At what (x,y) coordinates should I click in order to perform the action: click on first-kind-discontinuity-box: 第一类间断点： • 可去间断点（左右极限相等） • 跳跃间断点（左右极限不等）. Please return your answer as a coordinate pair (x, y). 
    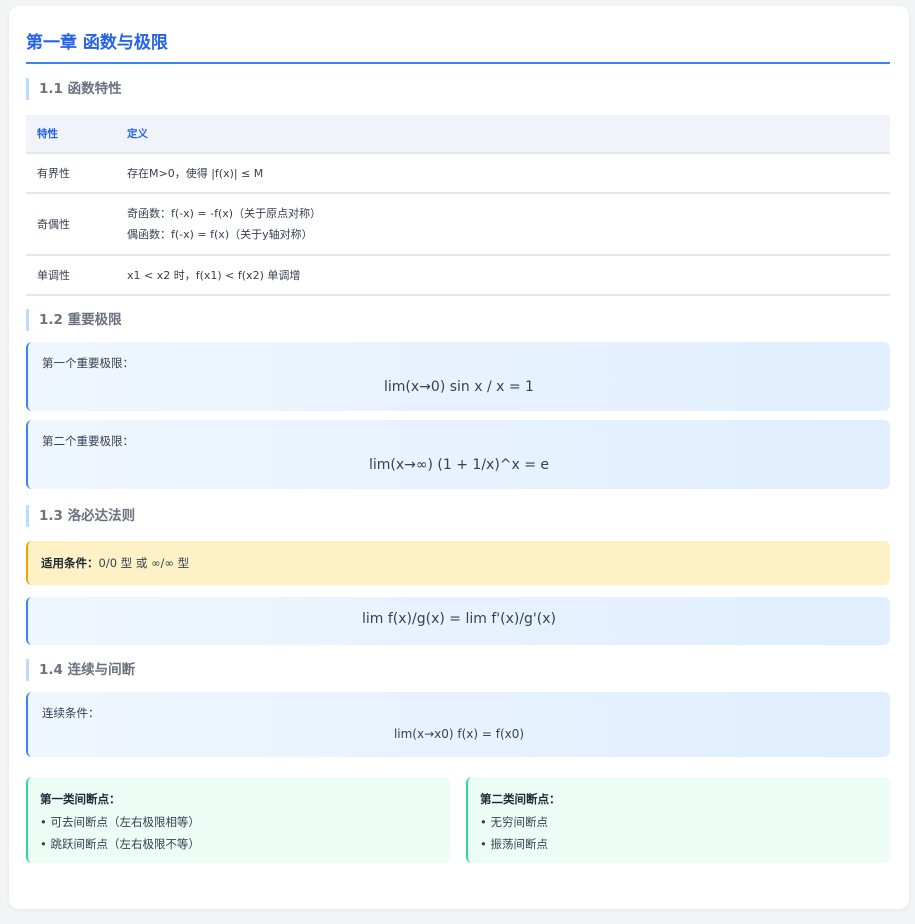
    Looking at the image, I should click on (238, 820).